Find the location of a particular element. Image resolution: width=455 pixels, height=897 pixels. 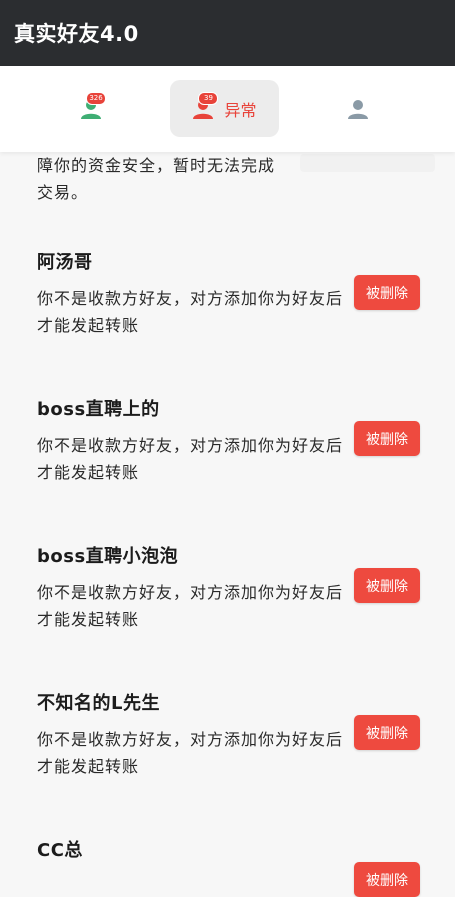

list-item: boss直聘上的 你不是收款方好友，对方添加你为好友后才能发起转账 被删除 is located at coordinates (227, 447).